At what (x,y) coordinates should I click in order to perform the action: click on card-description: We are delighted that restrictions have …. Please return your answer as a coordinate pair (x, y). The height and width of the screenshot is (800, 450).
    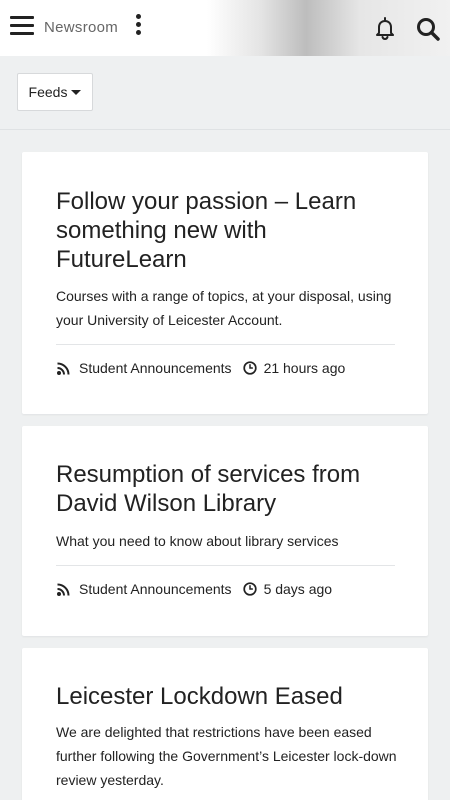
    Looking at the image, I should click on (226, 756).